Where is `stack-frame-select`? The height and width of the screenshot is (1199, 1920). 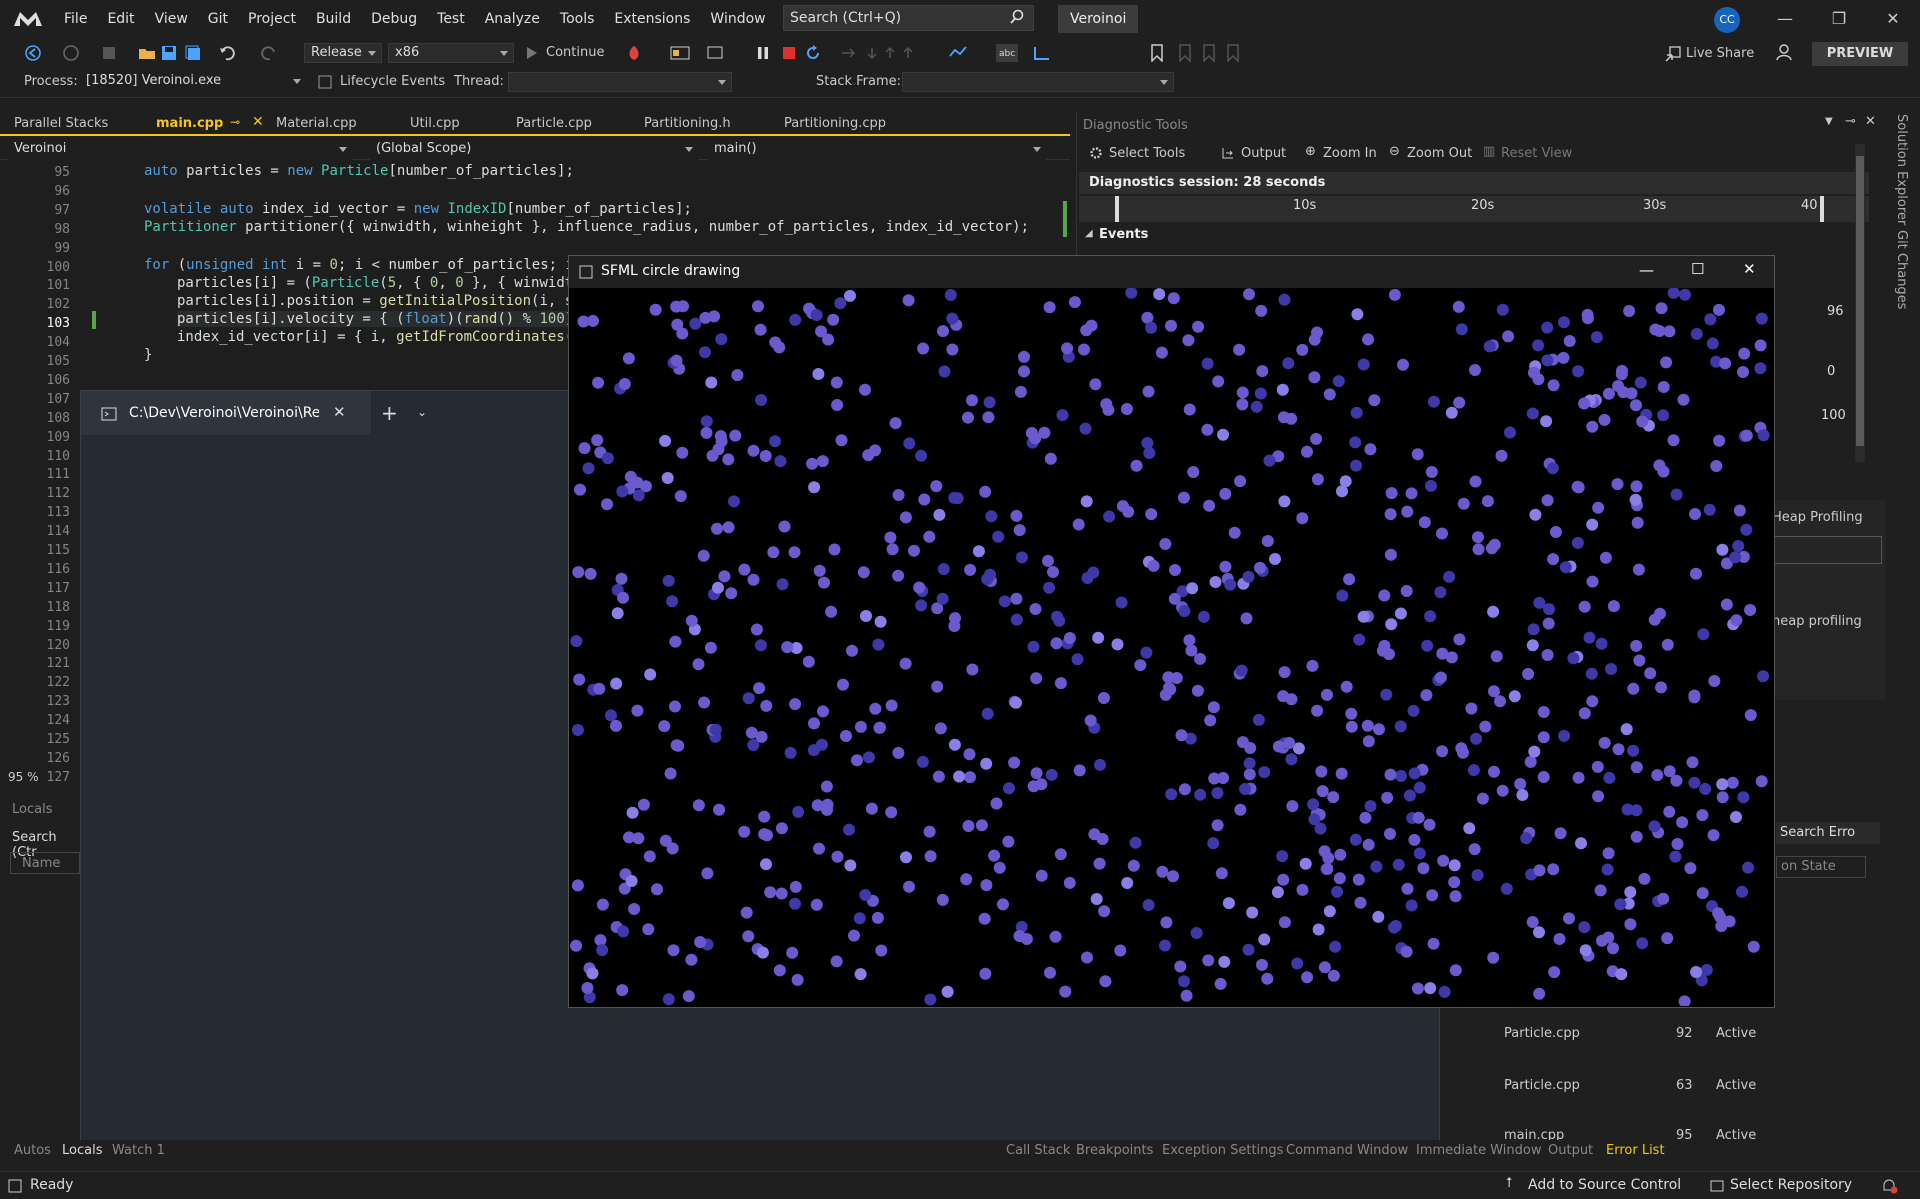 stack-frame-select is located at coordinates (1038, 82).